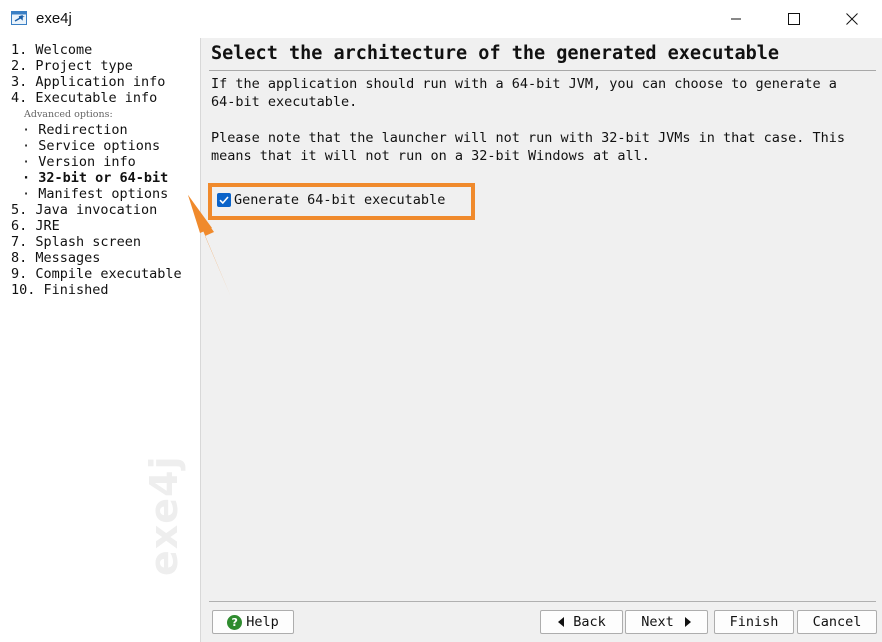 This screenshot has height=642, width=882. I want to click on step-project-type: 2. Project type, so click(72, 66).